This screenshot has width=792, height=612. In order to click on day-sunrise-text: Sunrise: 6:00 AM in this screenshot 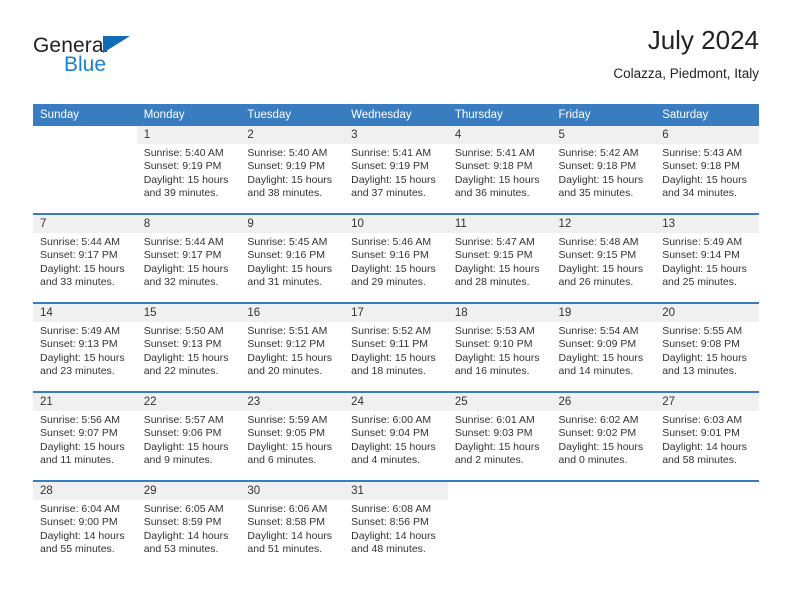, I will do `click(391, 420)`.